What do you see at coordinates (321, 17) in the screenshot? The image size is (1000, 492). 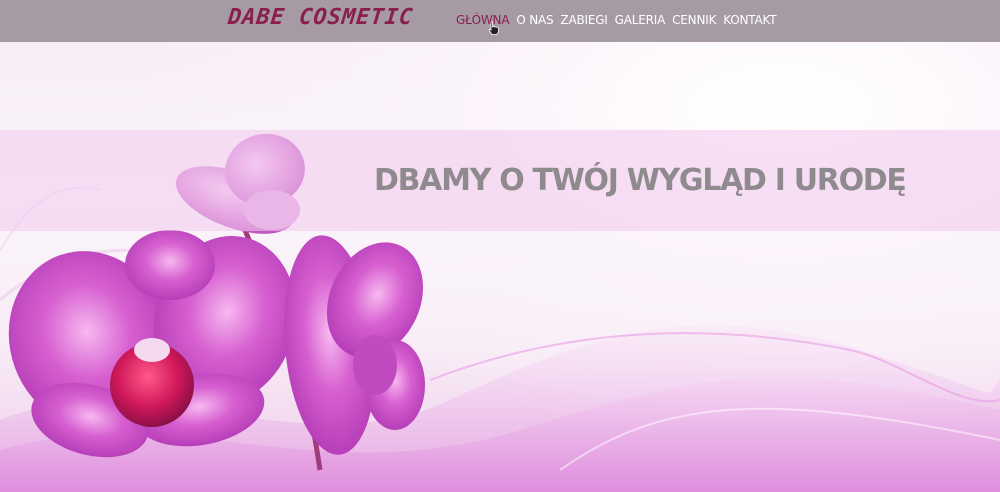 I see `brand-logo: DABE COSMETIC` at bounding box center [321, 17].